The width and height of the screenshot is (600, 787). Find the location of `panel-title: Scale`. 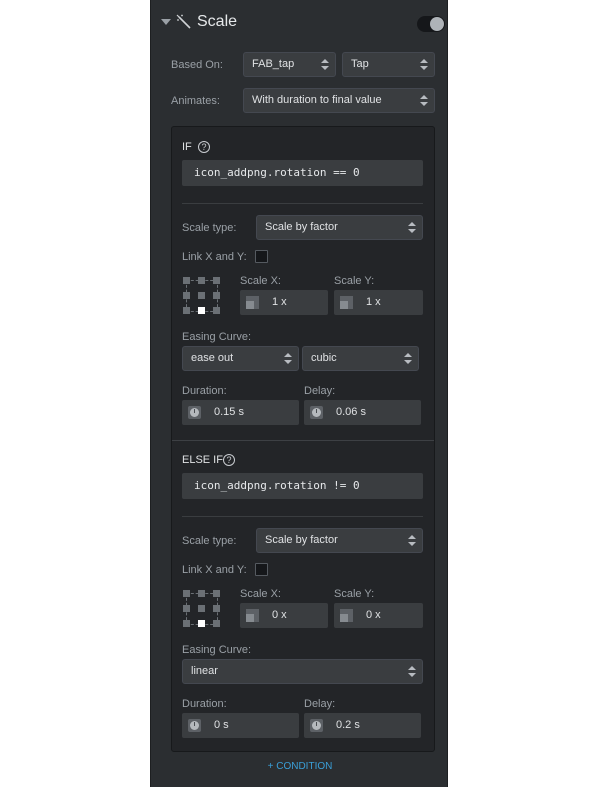

panel-title: Scale is located at coordinates (217, 21).